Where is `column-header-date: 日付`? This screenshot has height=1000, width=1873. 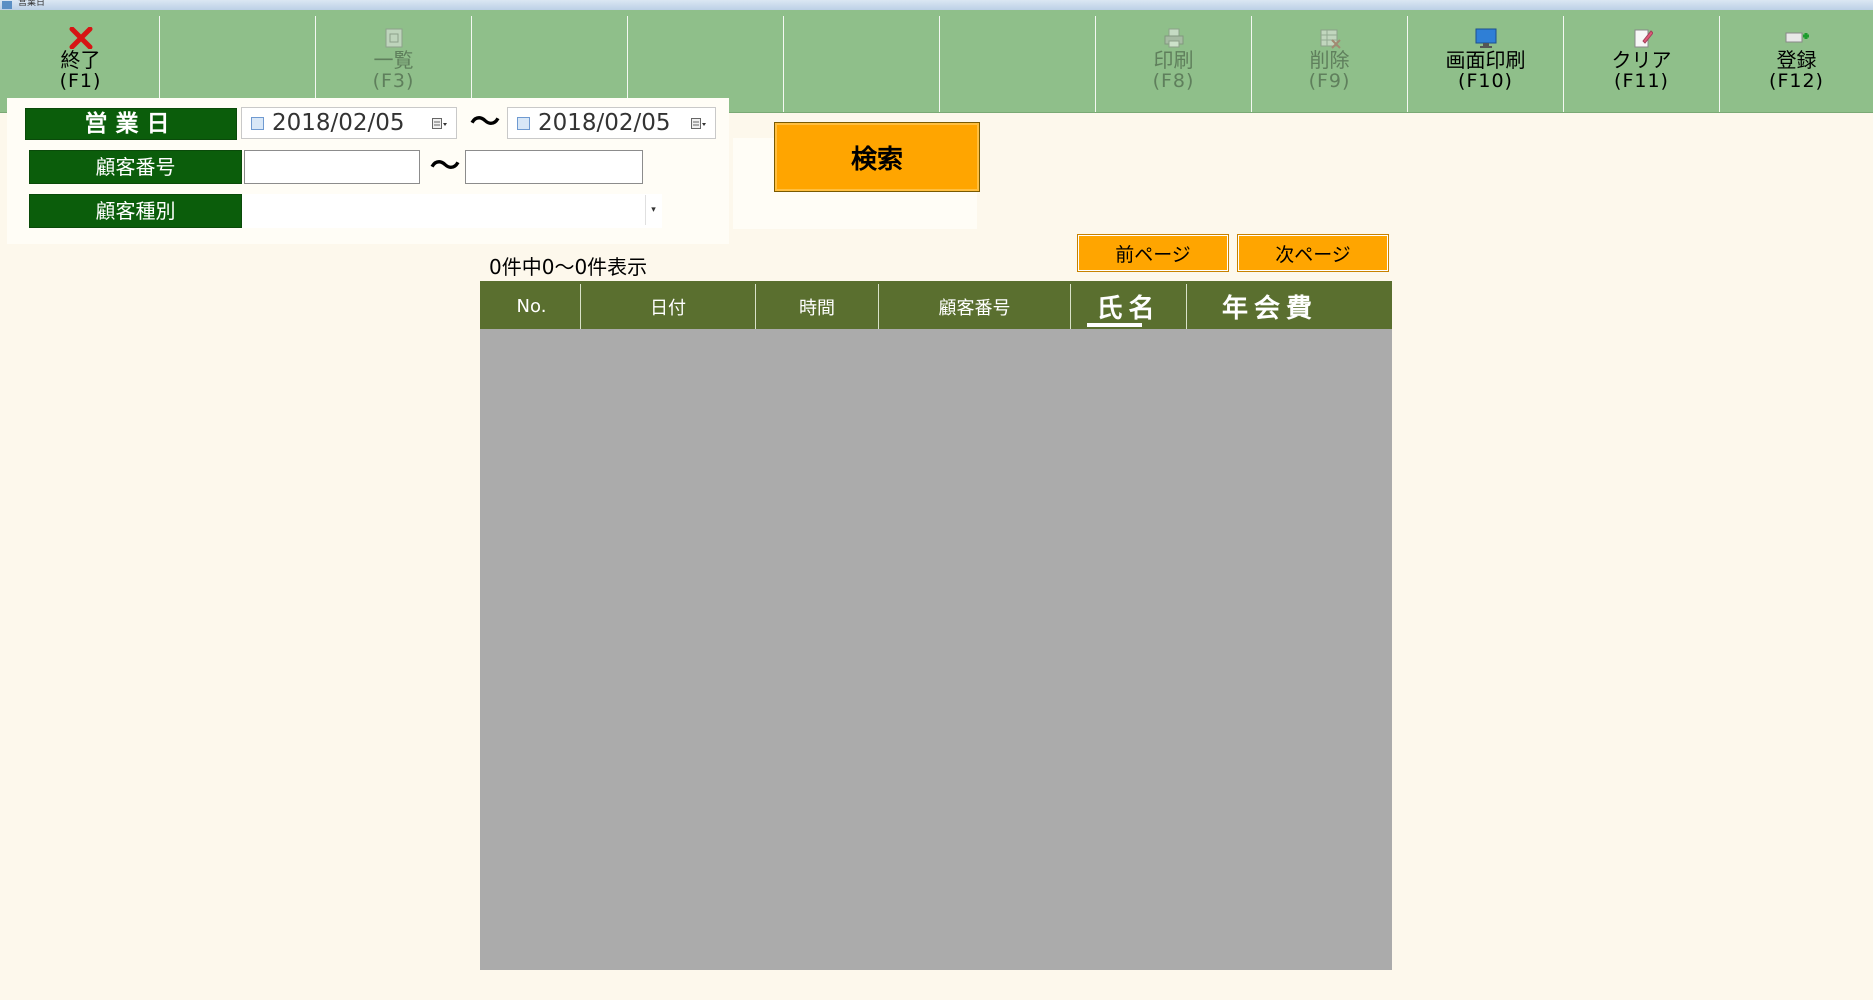 column-header-date: 日付 is located at coordinates (668, 306).